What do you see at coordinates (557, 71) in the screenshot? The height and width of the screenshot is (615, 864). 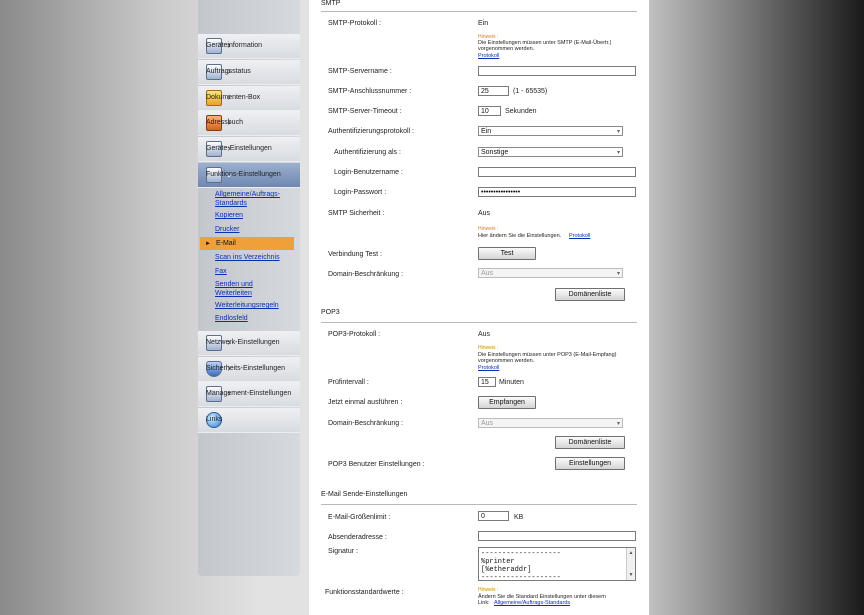 I see `smtp-server-input` at bounding box center [557, 71].